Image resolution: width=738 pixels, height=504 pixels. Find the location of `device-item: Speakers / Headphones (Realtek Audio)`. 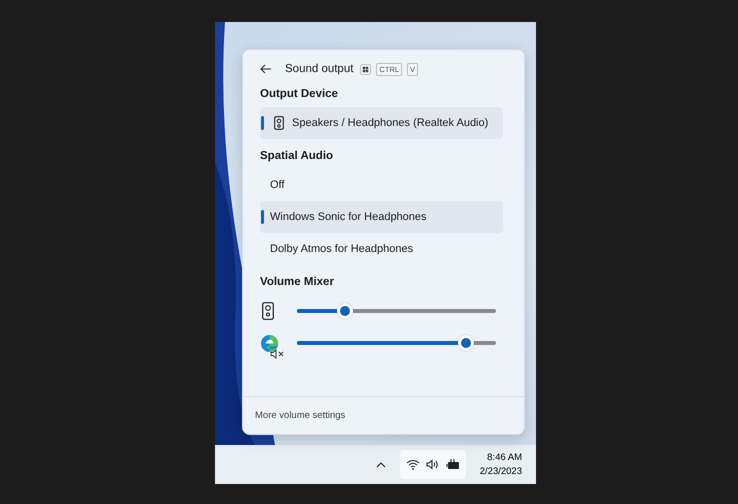

device-item: Speakers / Headphones (Realtek Audio) is located at coordinates (381, 123).